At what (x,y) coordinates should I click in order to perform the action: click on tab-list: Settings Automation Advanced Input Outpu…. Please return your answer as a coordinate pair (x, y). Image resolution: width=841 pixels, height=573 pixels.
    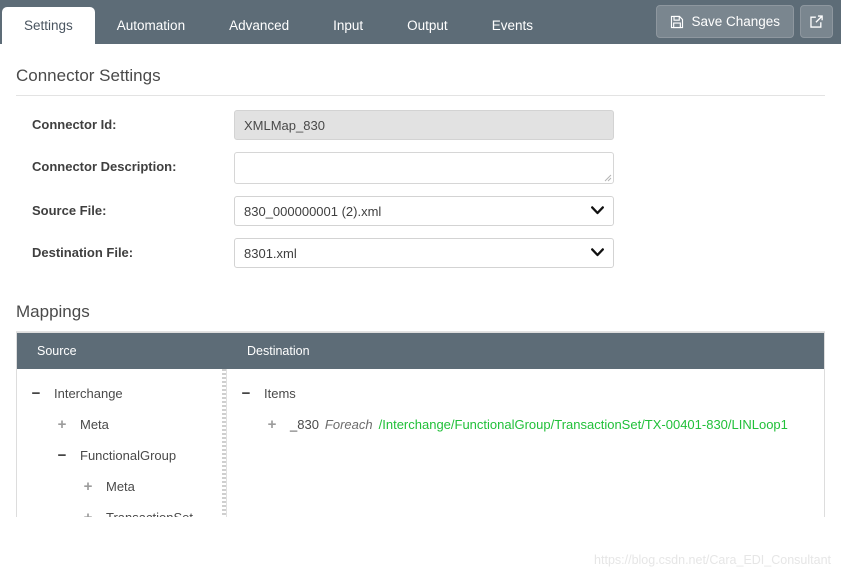
    Looking at the image, I should click on (277, 22).